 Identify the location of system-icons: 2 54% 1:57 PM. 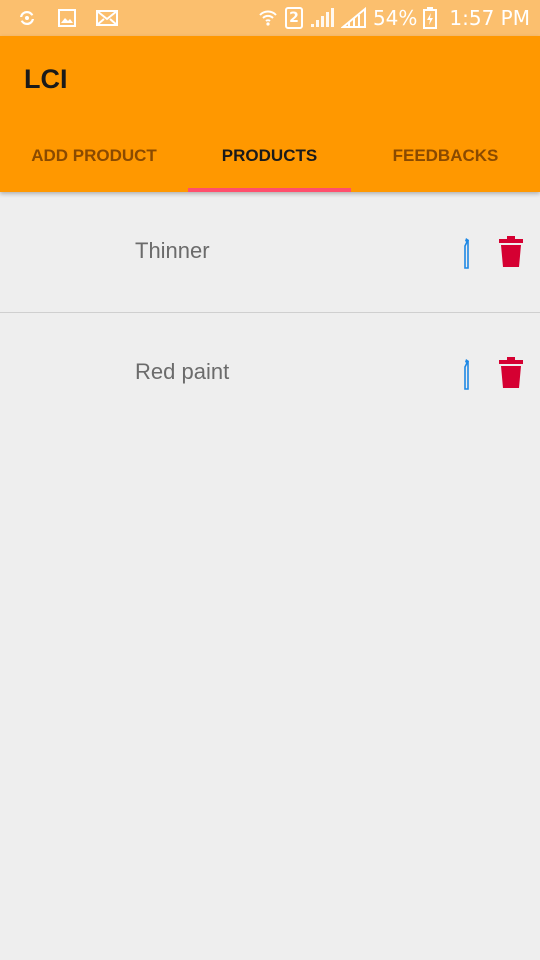
(393, 18).